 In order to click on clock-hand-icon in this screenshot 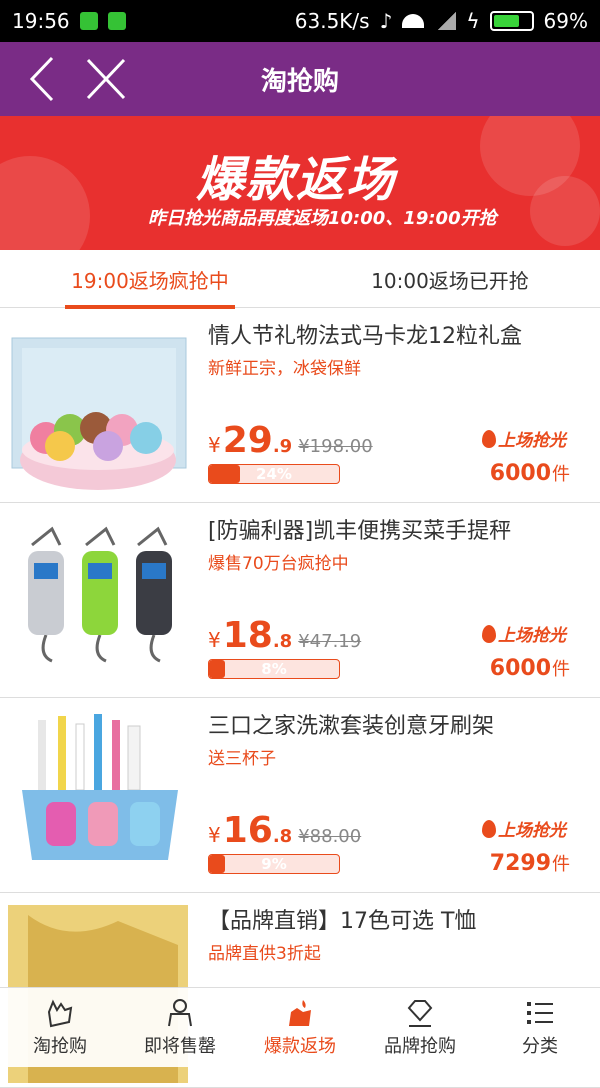, I will do `click(180, 1013)`.